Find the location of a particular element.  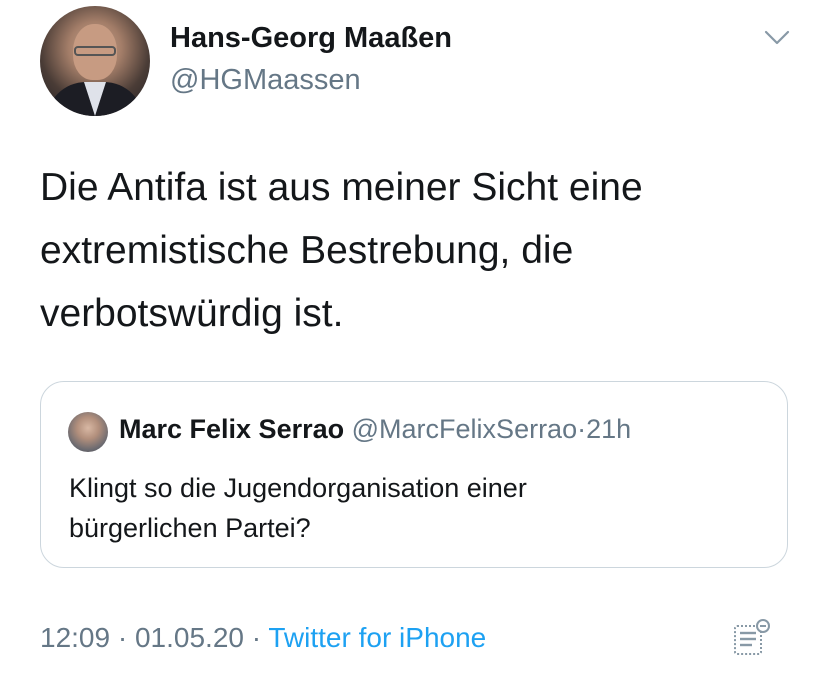

tweet-date: 01.05.20 is located at coordinates (189, 637).